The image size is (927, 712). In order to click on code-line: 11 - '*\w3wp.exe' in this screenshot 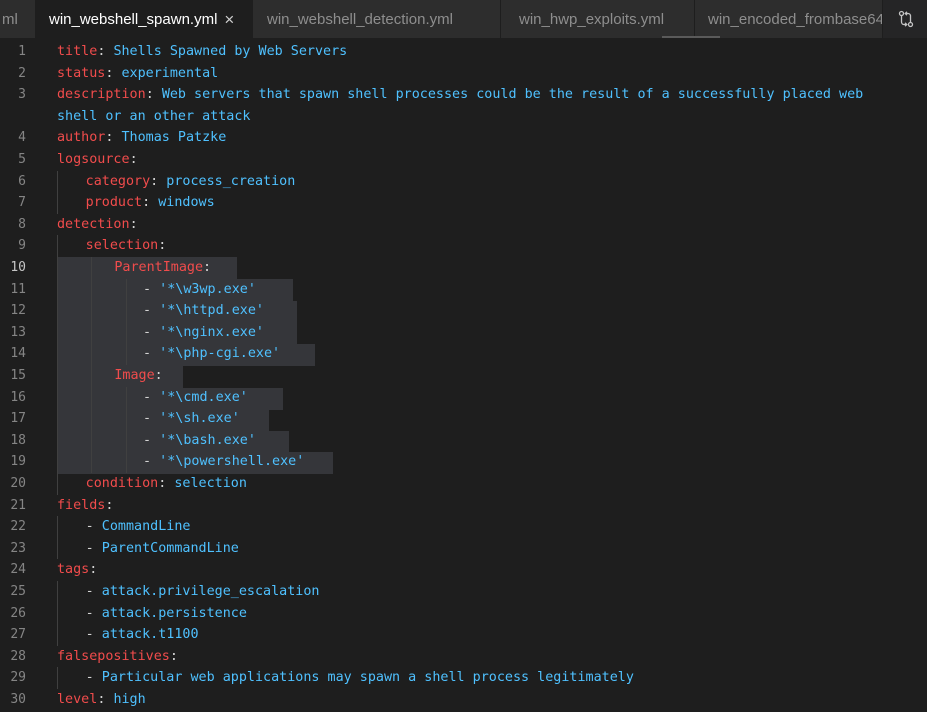, I will do `click(463, 290)`.